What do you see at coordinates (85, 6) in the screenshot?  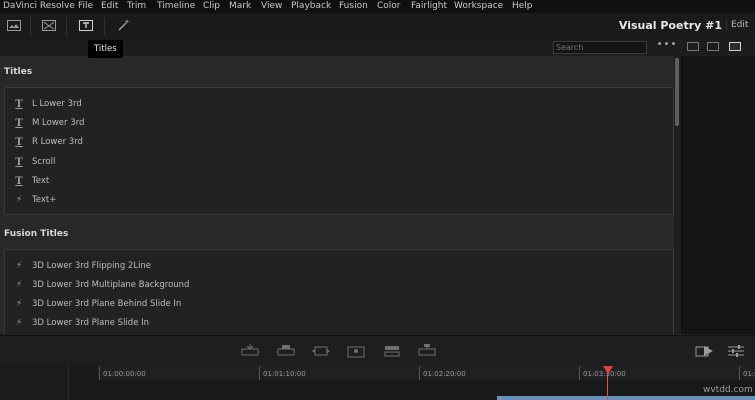 I see `menu-file: File` at bounding box center [85, 6].